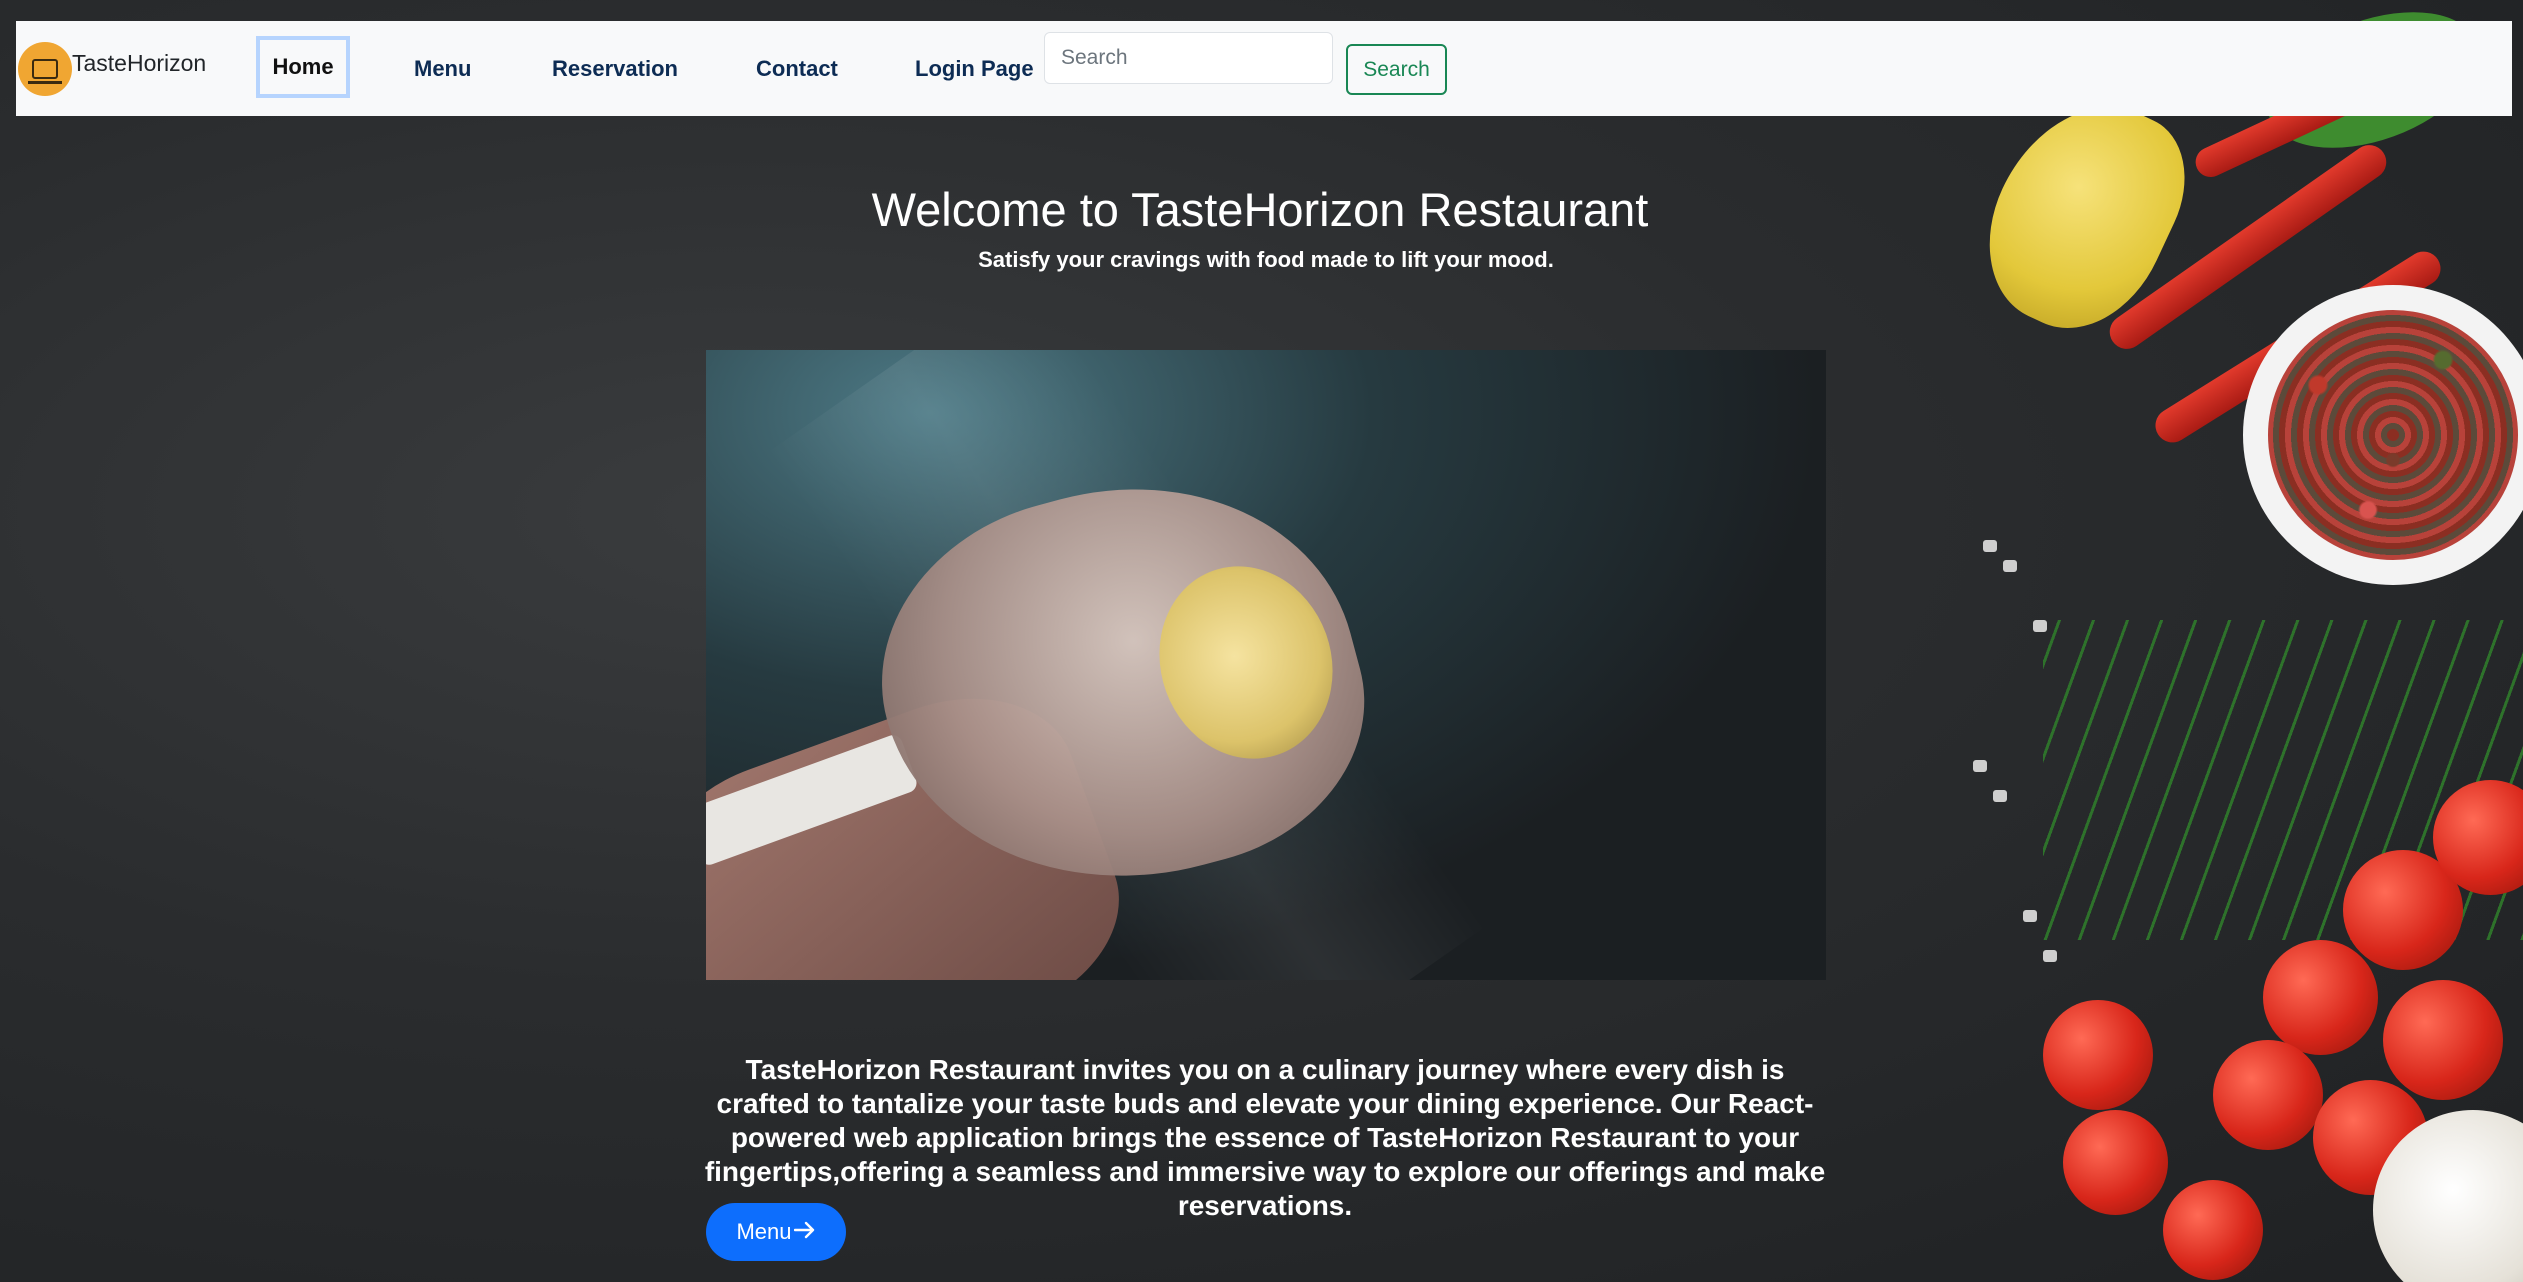  What do you see at coordinates (139, 63) in the screenshot?
I see `brand-name: TasteHorizon` at bounding box center [139, 63].